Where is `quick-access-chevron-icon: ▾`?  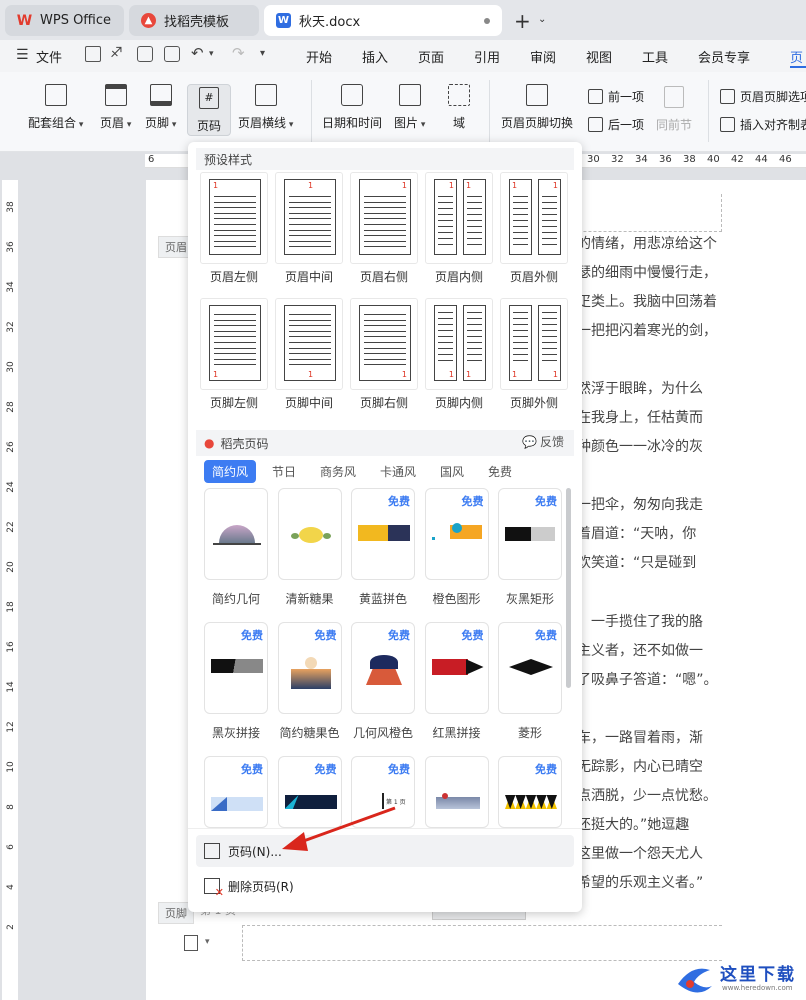 quick-access-chevron-icon: ▾ is located at coordinates (262, 53).